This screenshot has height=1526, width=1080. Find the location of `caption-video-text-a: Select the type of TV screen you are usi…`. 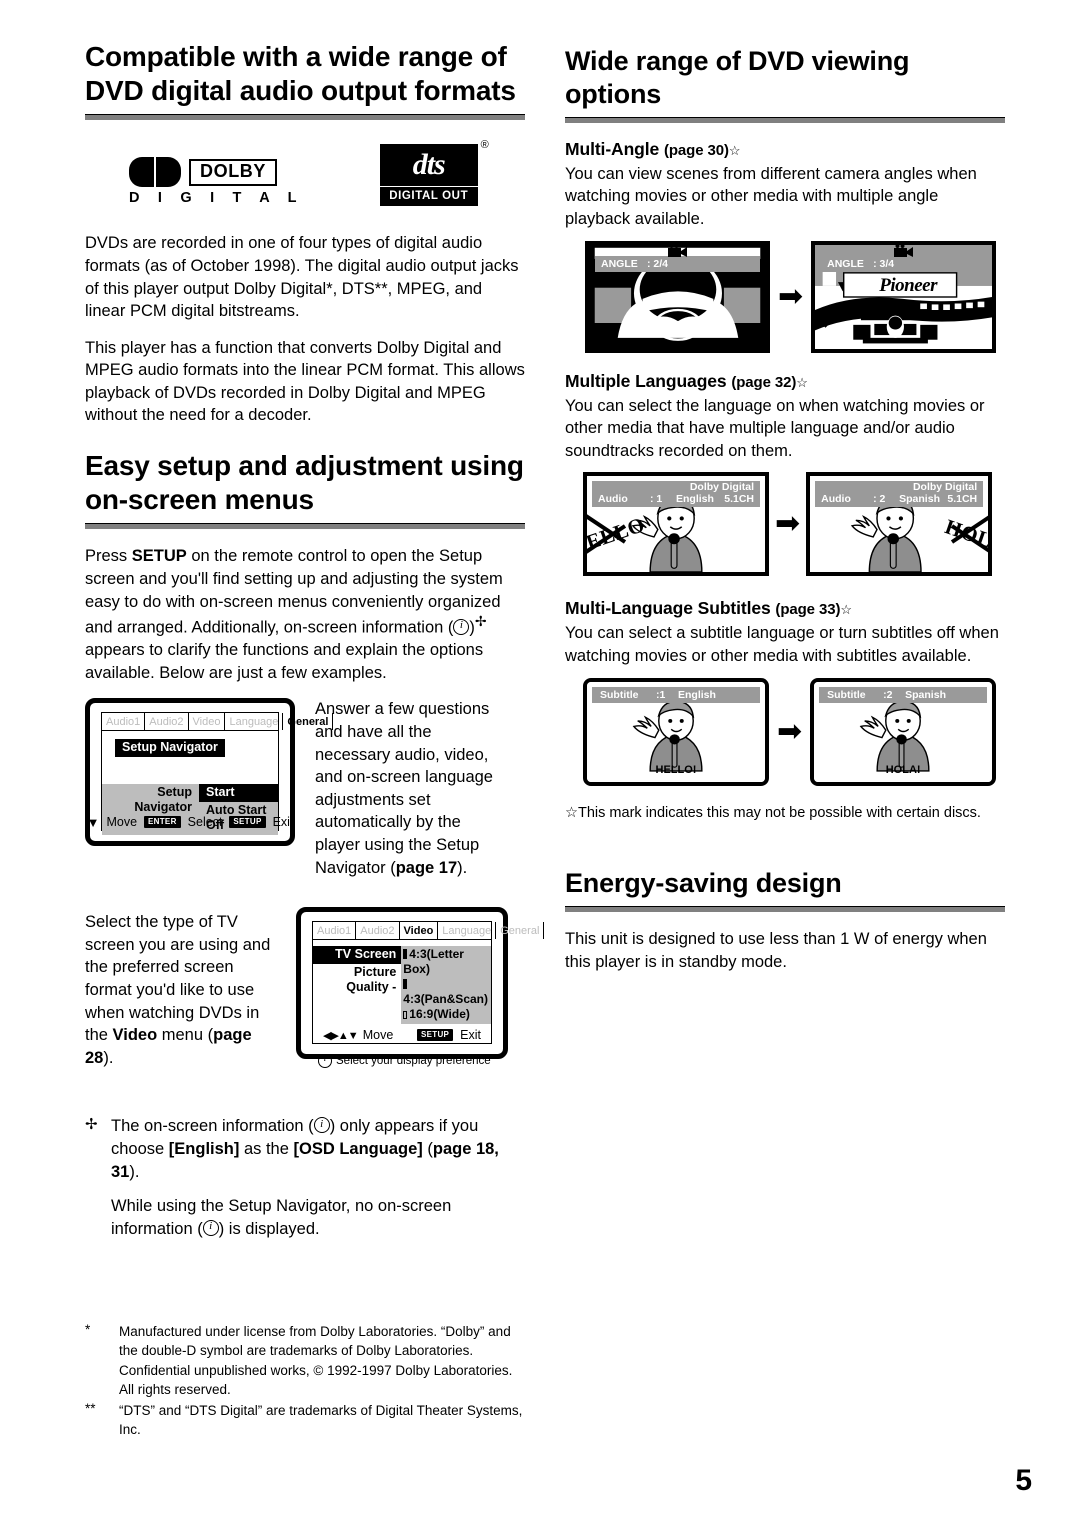

caption-video-text-a: Select the type of TV screen you are usi… is located at coordinates (178, 979).